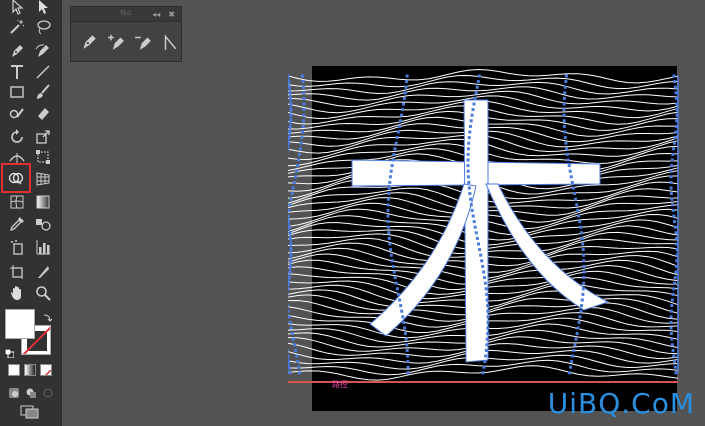  I want to click on rectangle-icon, so click(17, 92).